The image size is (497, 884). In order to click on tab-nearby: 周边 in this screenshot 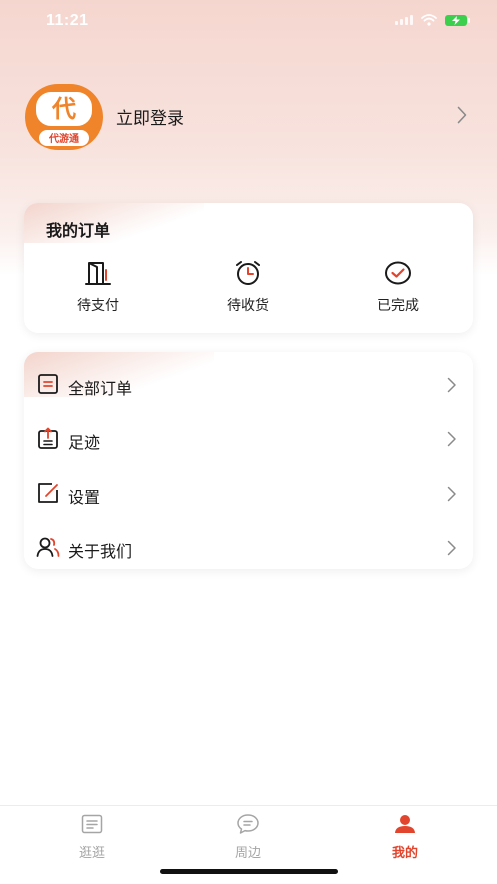, I will do `click(248, 833)`.